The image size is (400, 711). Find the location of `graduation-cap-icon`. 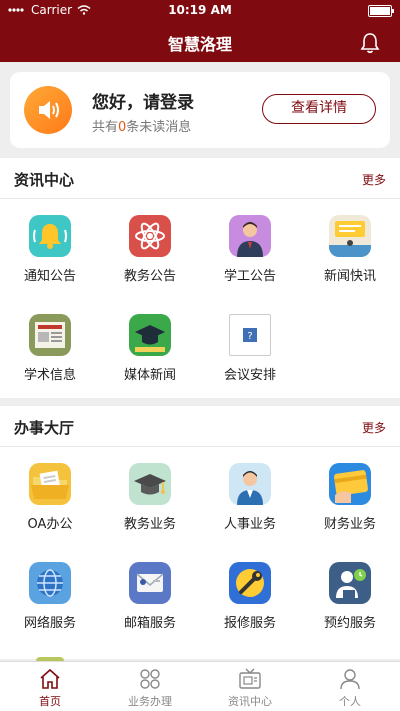

graduation-cap-icon is located at coordinates (150, 335).